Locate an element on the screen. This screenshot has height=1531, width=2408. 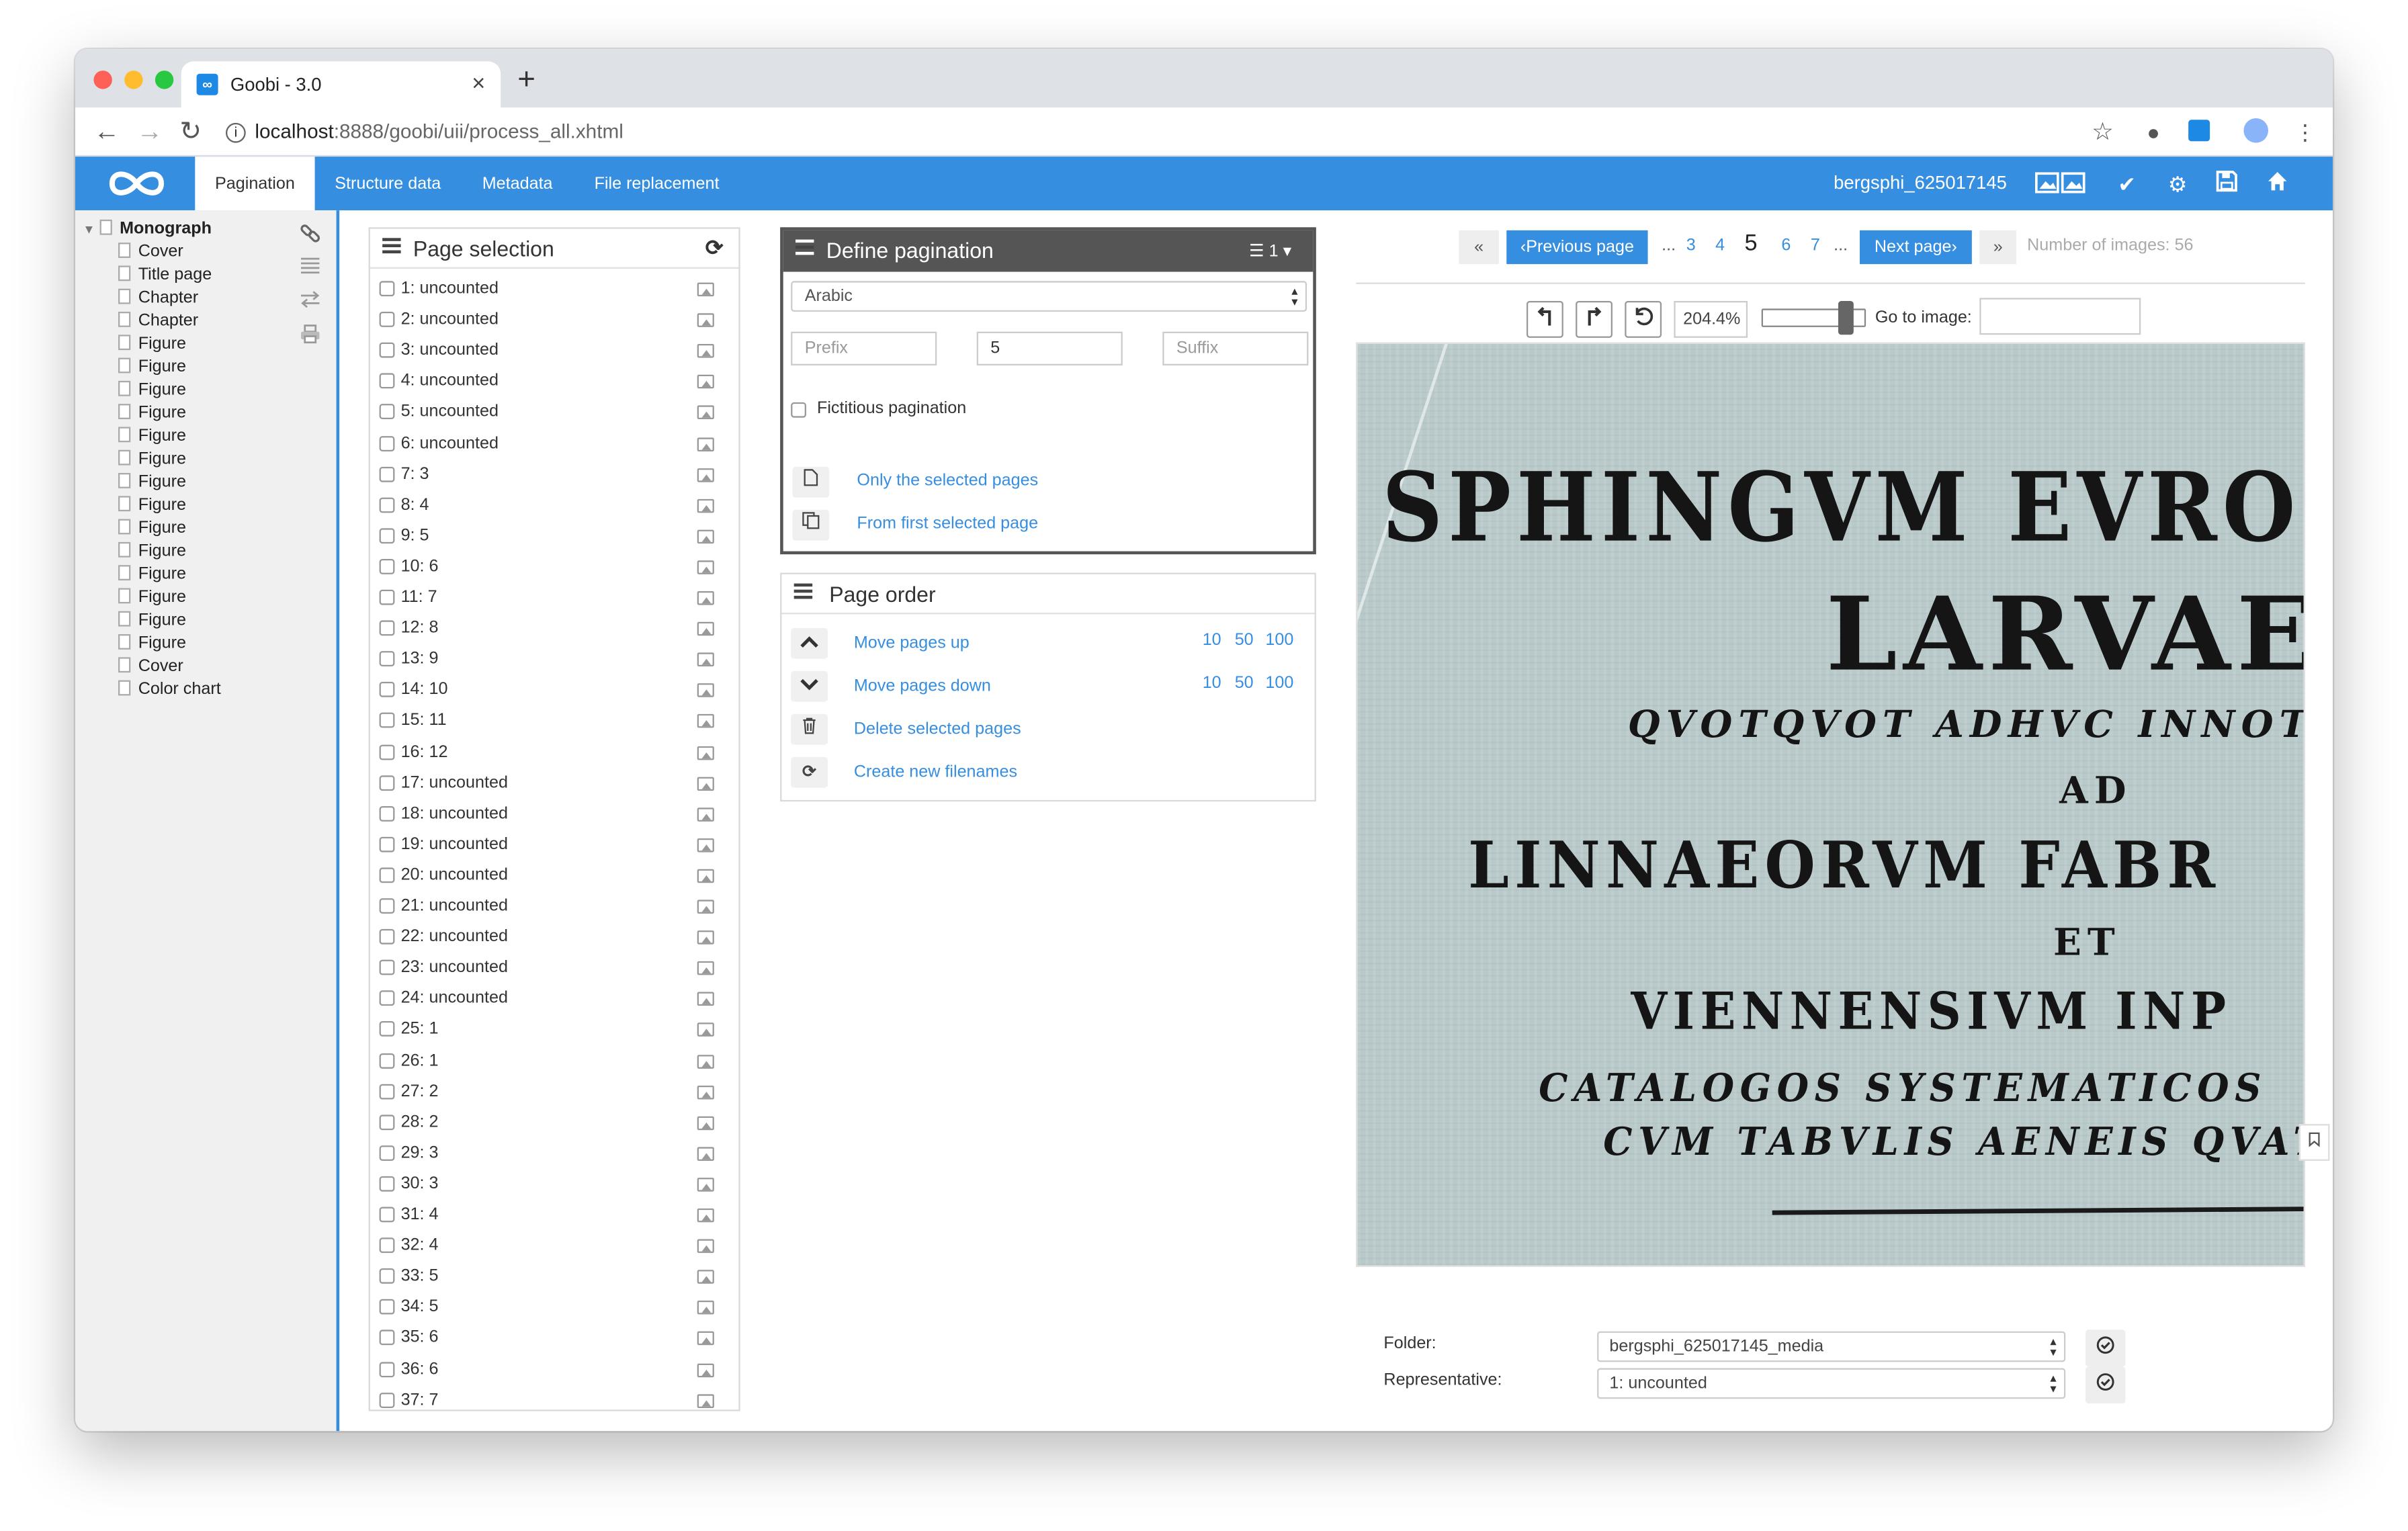
tab-pagination: Pagination is located at coordinates (255, 184).